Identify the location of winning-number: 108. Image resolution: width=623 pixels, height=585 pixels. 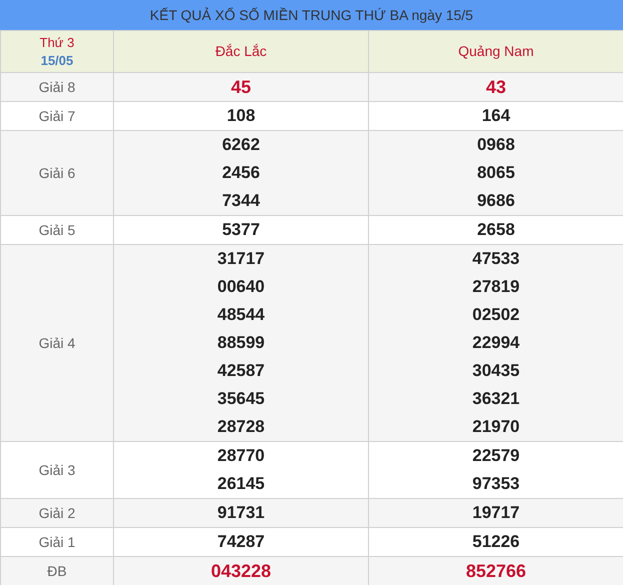
(241, 116).